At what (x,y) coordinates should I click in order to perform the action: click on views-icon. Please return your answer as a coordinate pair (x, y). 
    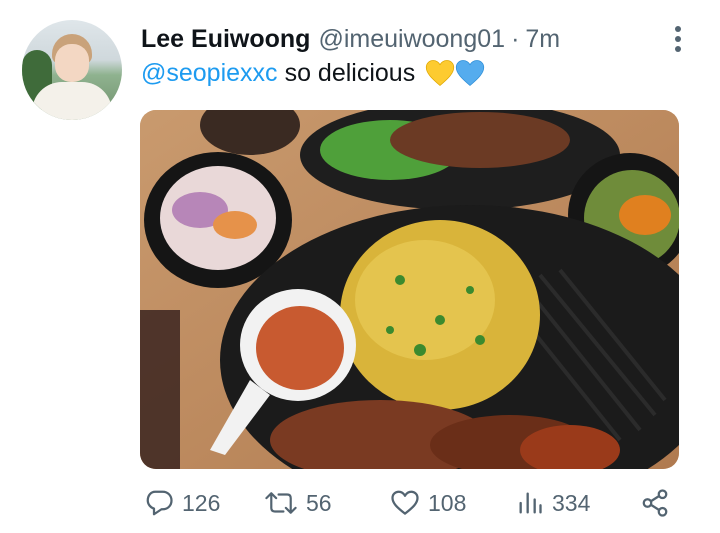
    Looking at the image, I should click on (530, 503).